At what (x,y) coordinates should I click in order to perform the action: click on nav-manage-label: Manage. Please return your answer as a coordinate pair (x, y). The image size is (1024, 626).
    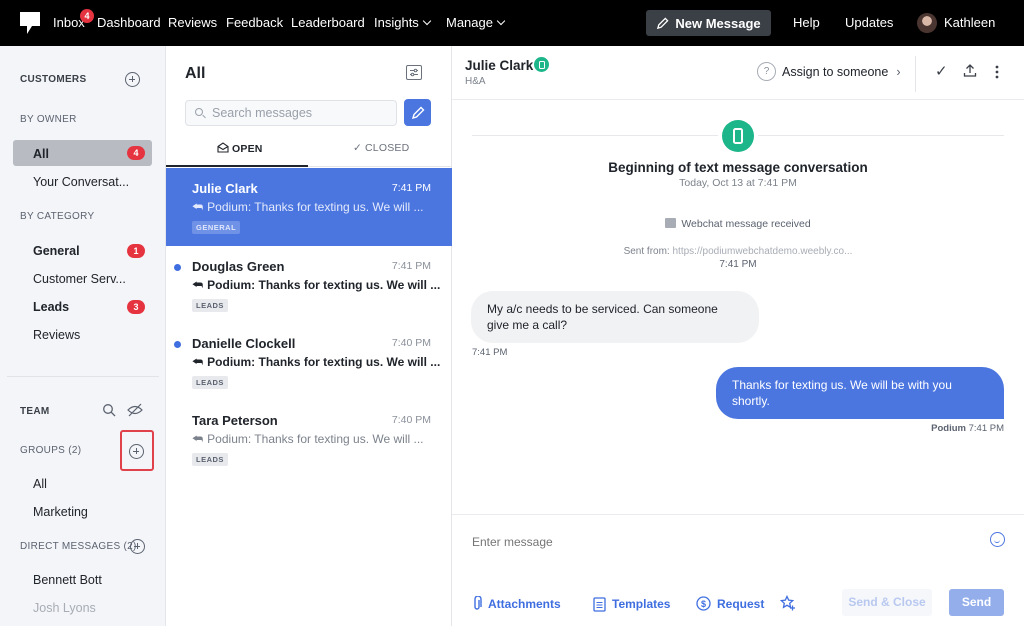
    Looking at the image, I should click on (469, 22).